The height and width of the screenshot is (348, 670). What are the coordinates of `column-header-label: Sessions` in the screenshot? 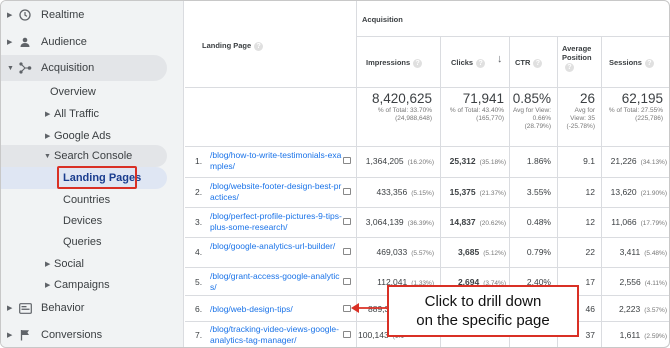 It's located at (625, 62).